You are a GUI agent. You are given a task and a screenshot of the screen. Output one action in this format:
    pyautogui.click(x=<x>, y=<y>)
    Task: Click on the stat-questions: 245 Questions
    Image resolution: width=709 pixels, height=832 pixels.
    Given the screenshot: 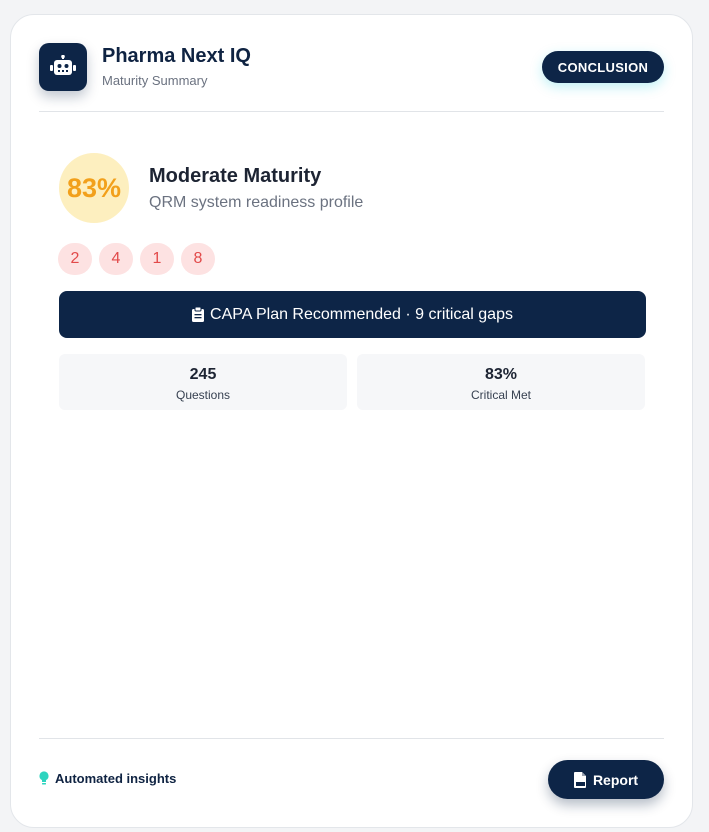 What is the action you would take?
    pyautogui.click(x=203, y=382)
    